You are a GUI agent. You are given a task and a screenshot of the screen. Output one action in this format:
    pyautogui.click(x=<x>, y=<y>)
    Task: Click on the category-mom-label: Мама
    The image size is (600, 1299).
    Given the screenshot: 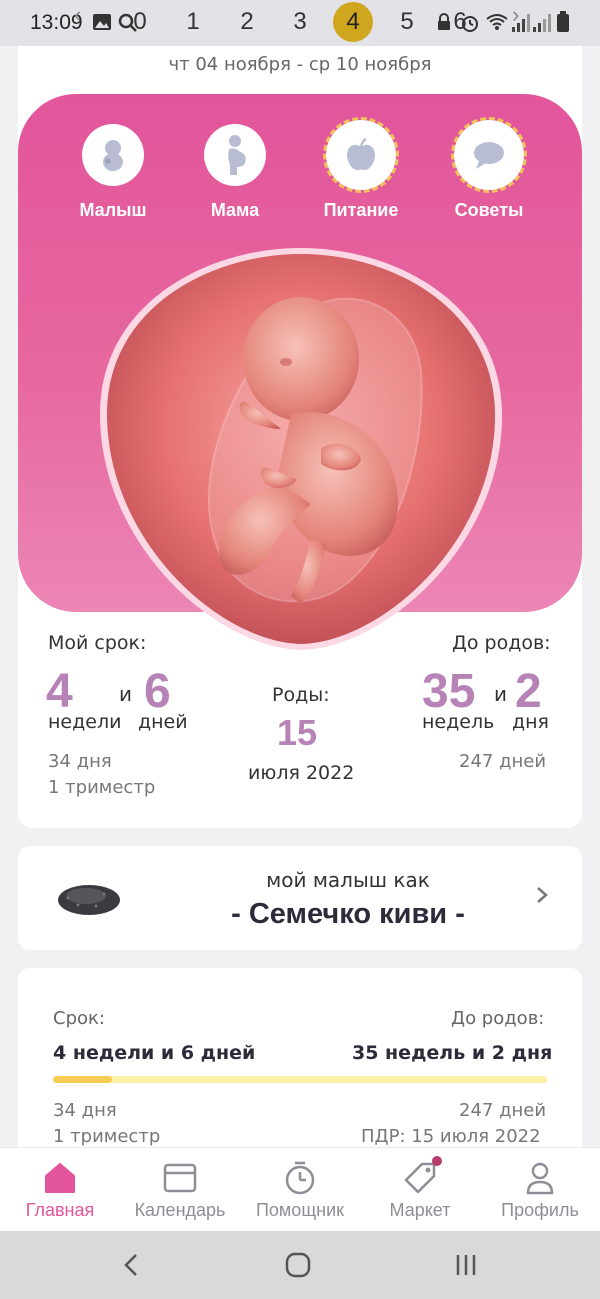 What is the action you would take?
    pyautogui.click(x=235, y=210)
    